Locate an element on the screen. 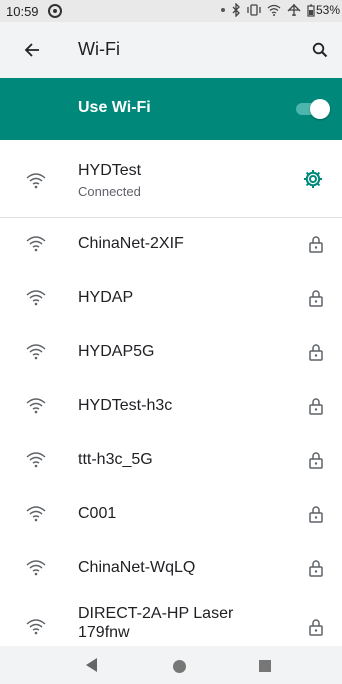  toggle-thumb is located at coordinates (320, 109).